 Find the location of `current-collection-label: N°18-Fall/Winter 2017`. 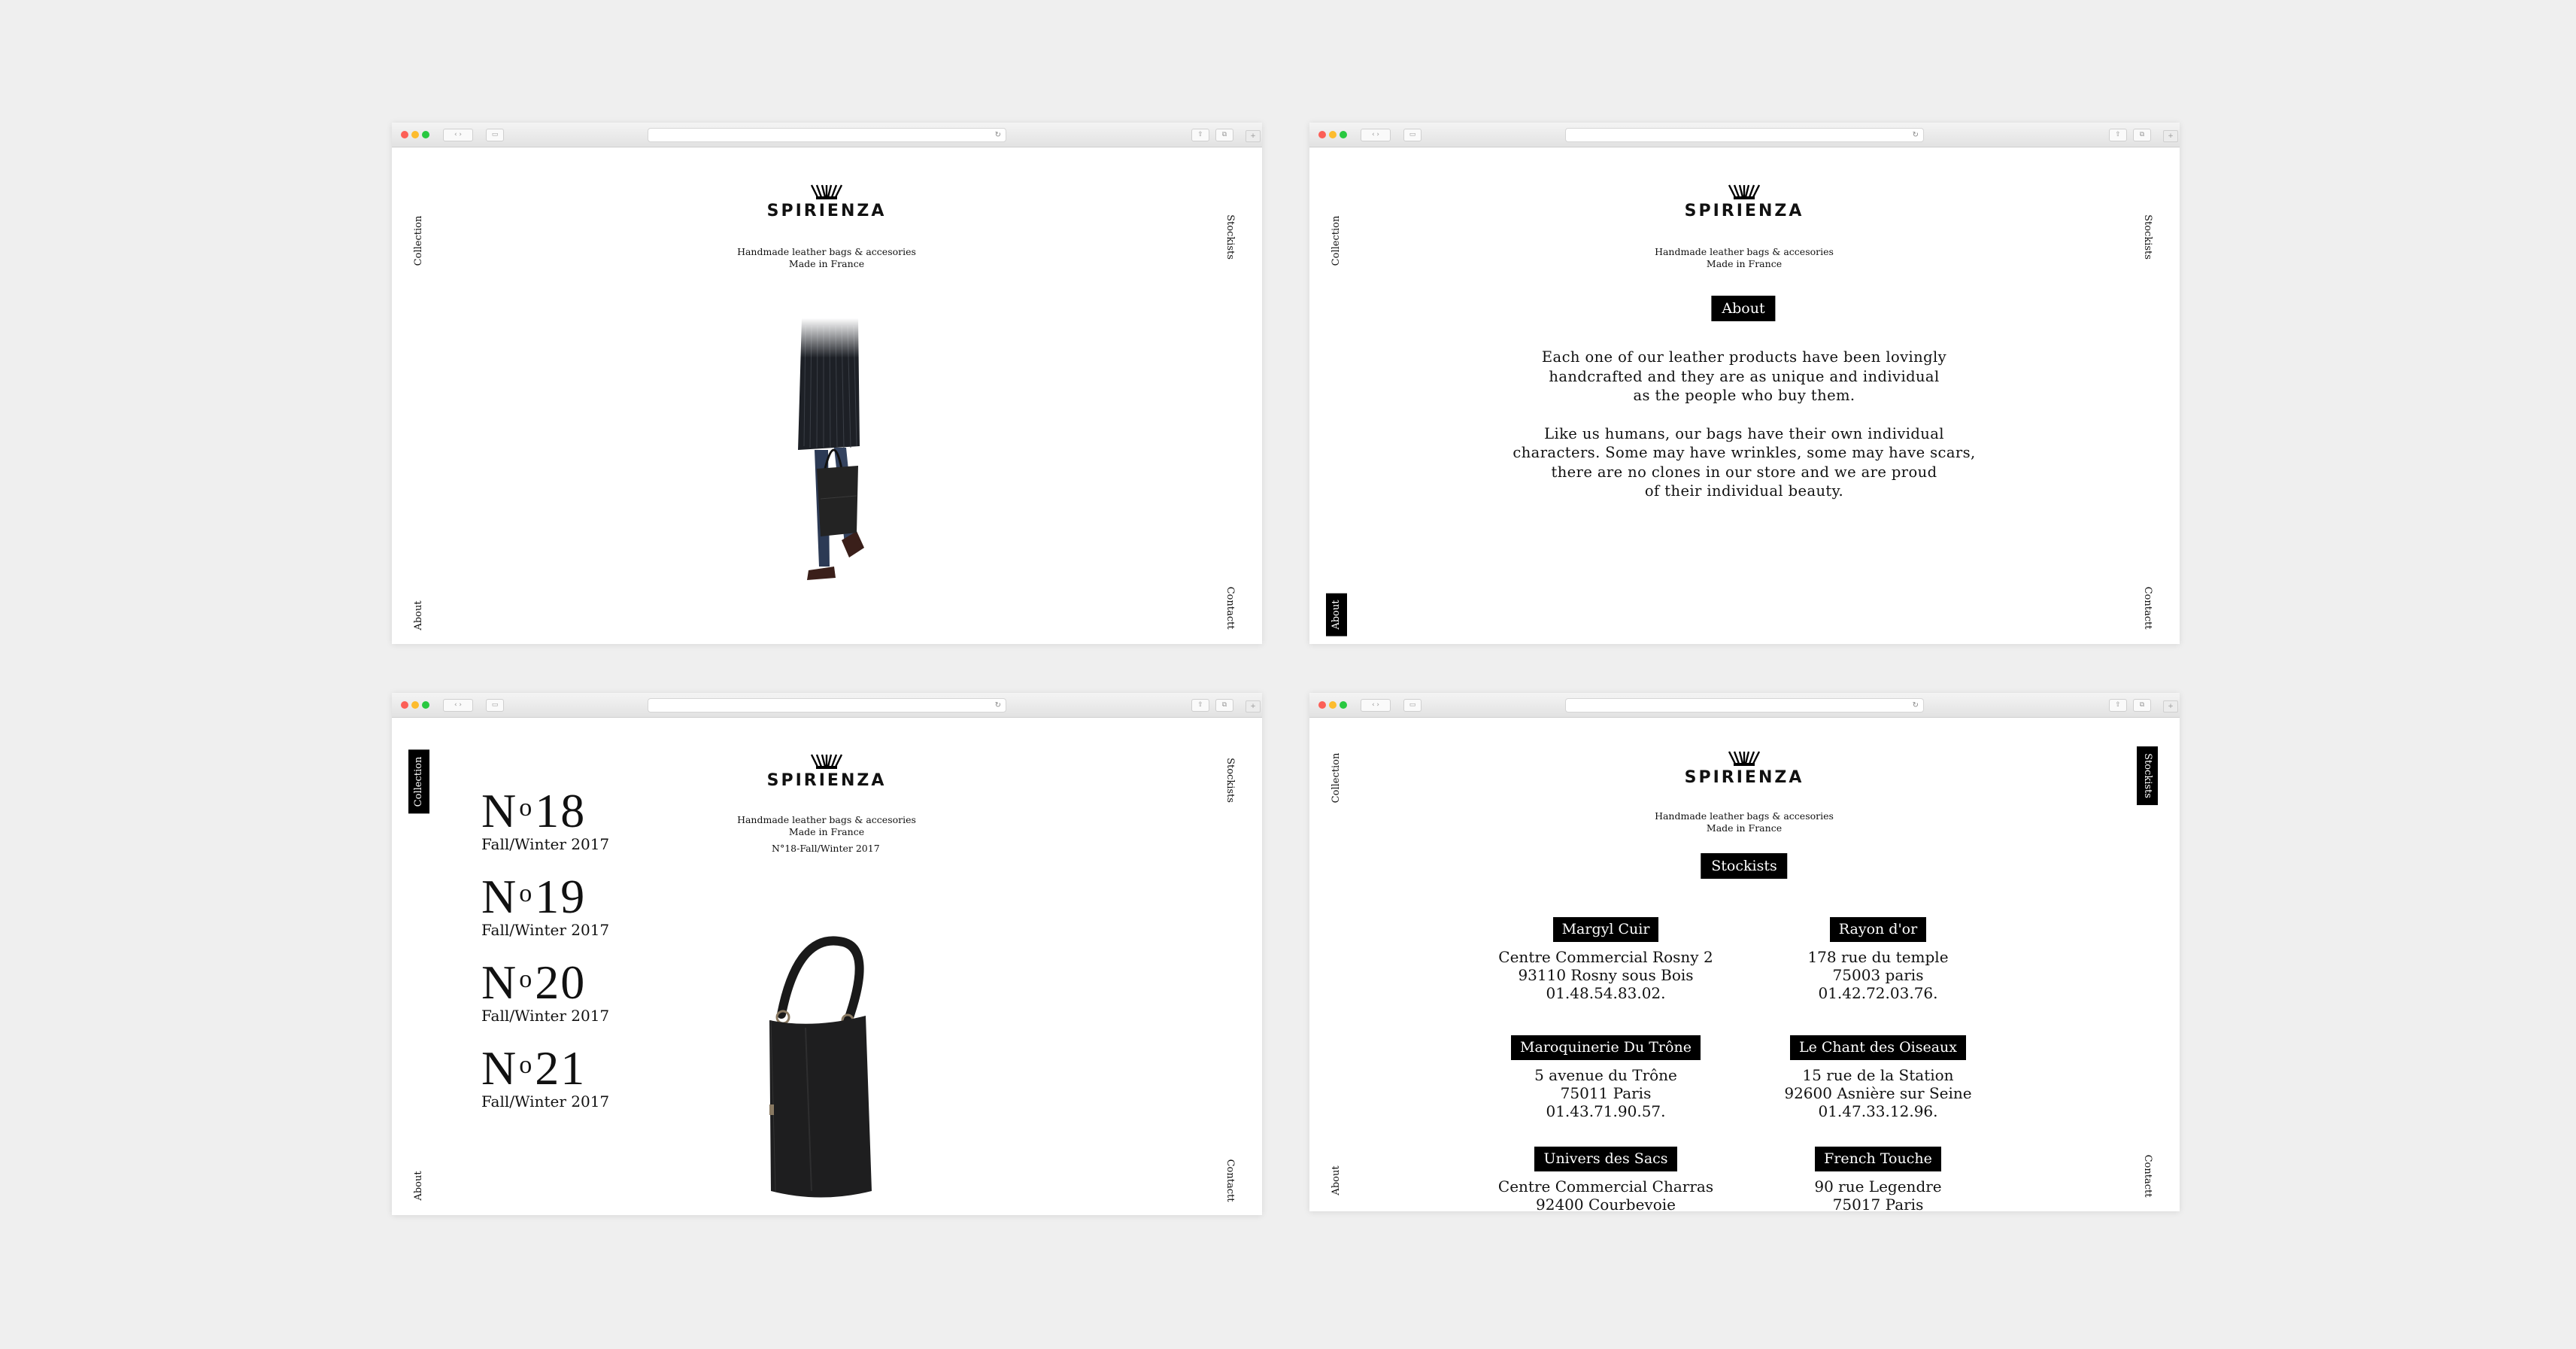

current-collection-label: N°18-Fall/Winter 2017 is located at coordinates (826, 848).